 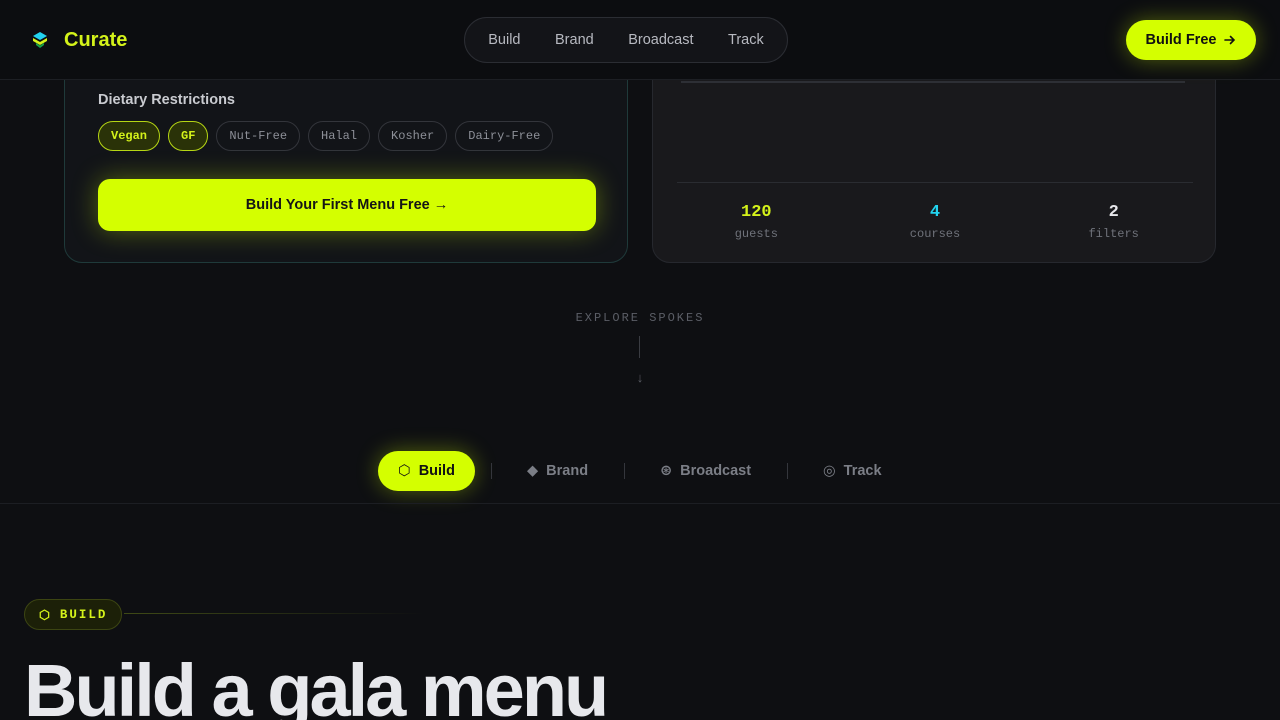 I want to click on section-headline: Build a gala menu, so click(x=316, y=684).